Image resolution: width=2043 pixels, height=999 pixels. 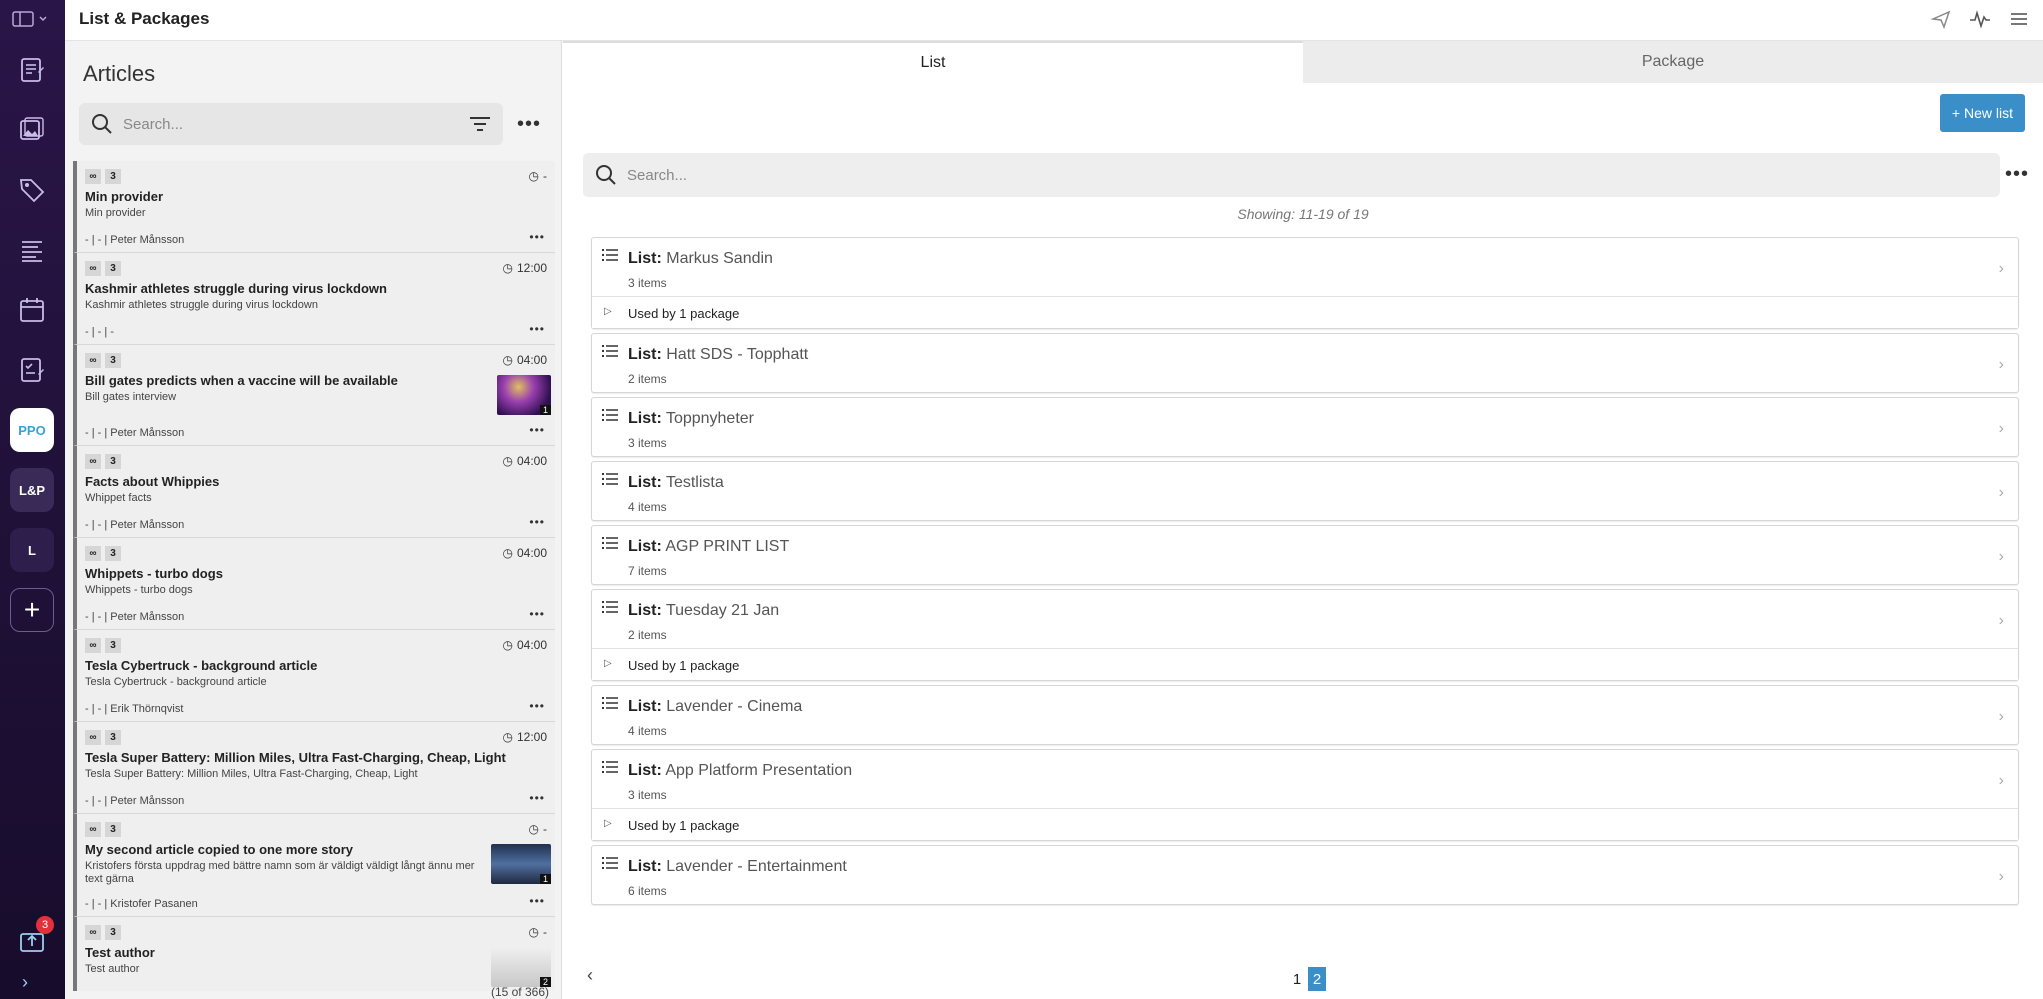 I want to click on list-icon, so click(x=610, y=545).